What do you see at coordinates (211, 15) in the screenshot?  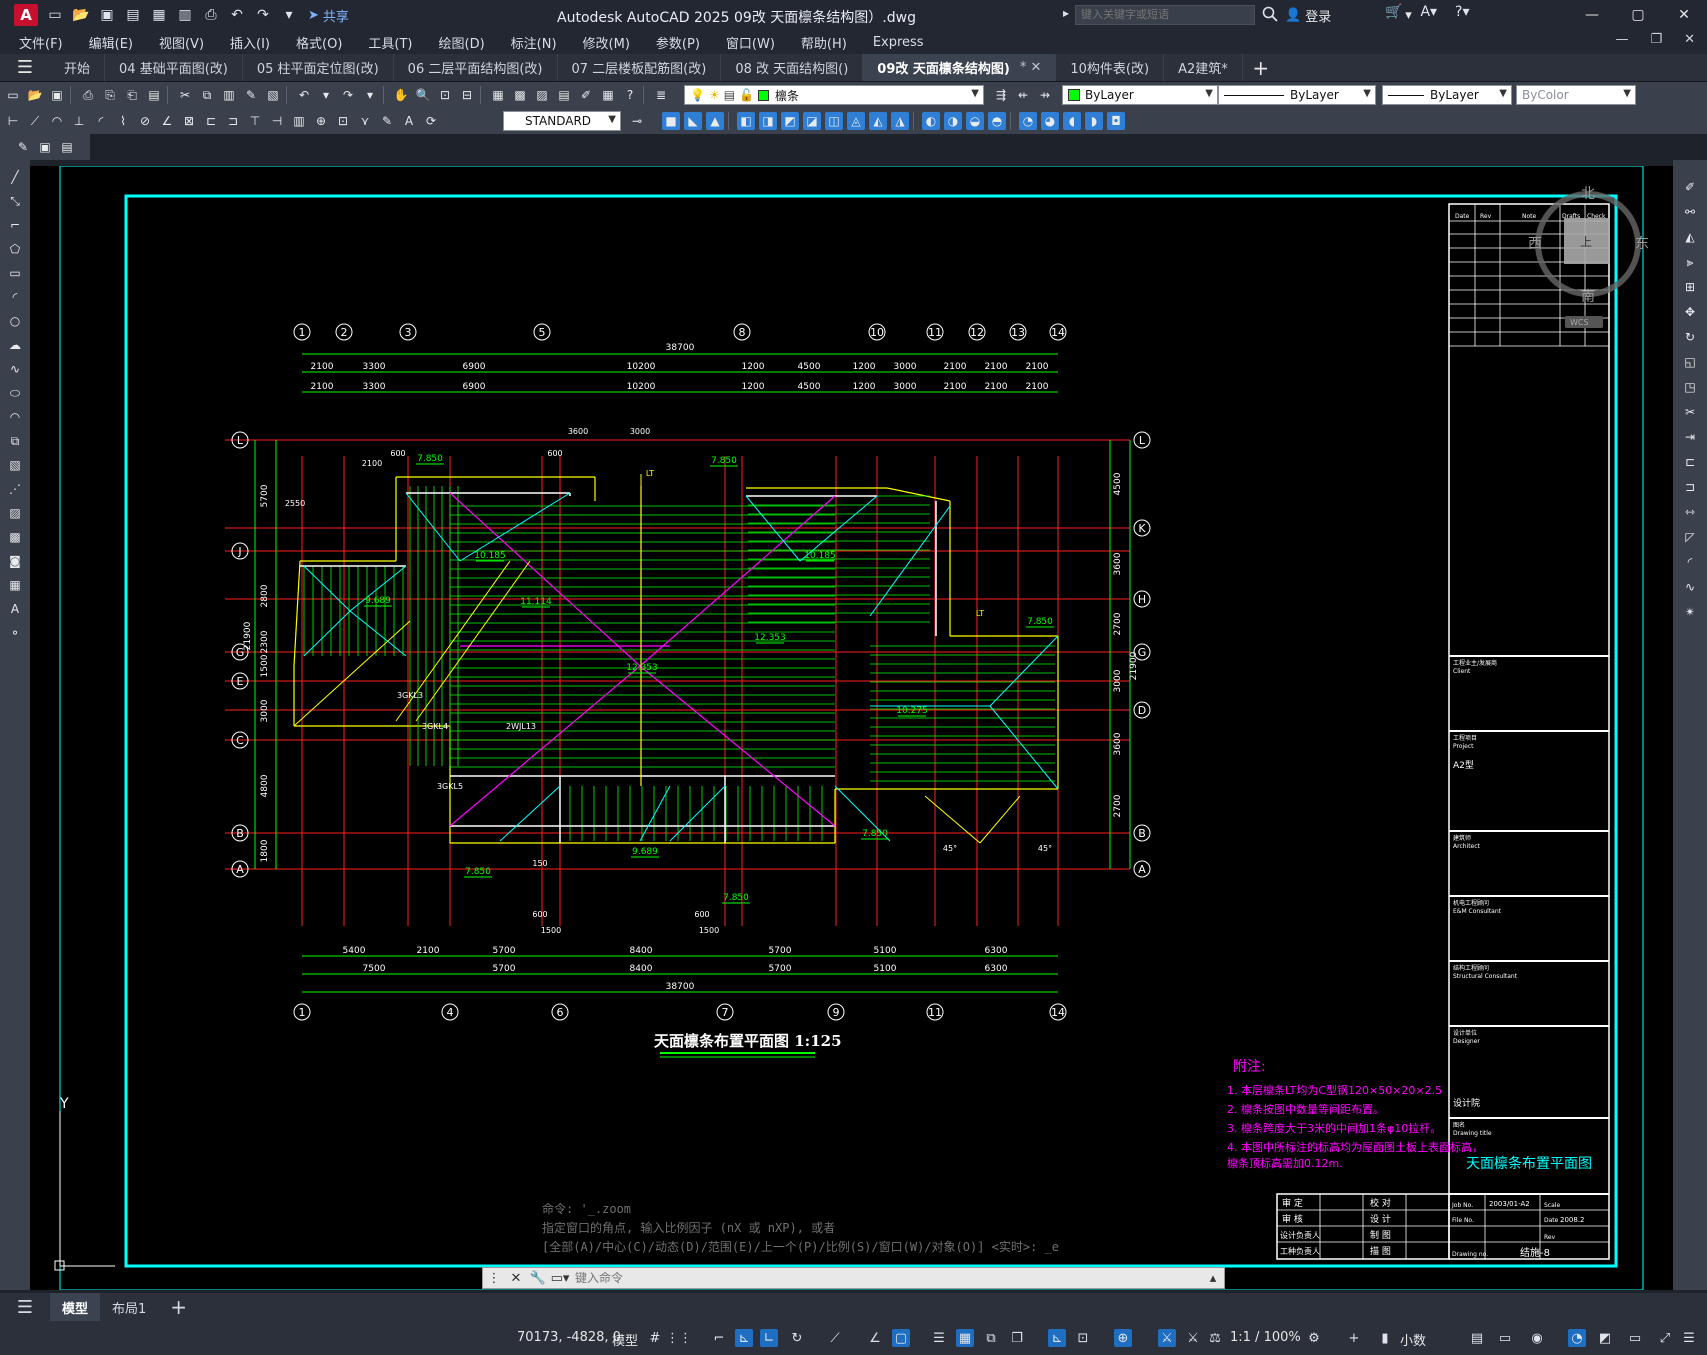 I see `plot-icon: ⎙` at bounding box center [211, 15].